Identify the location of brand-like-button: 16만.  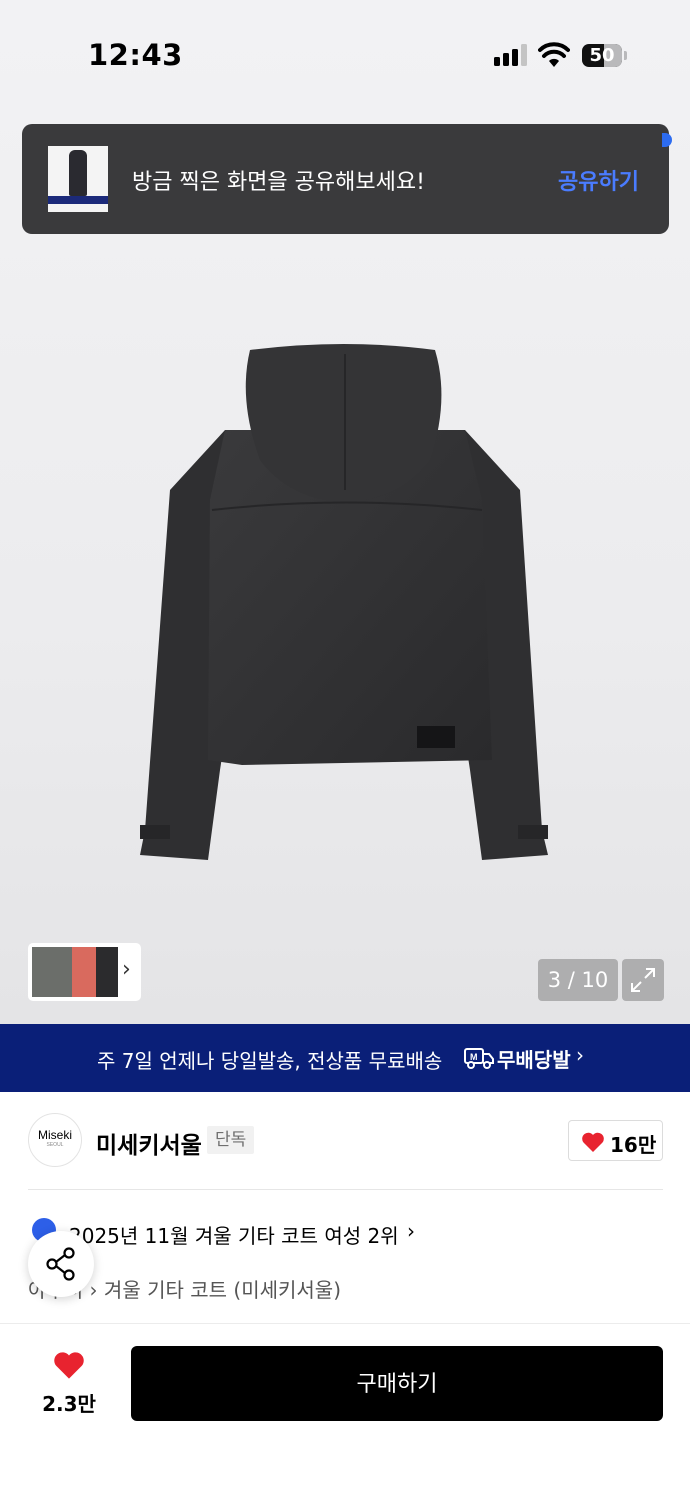
(615, 1140).